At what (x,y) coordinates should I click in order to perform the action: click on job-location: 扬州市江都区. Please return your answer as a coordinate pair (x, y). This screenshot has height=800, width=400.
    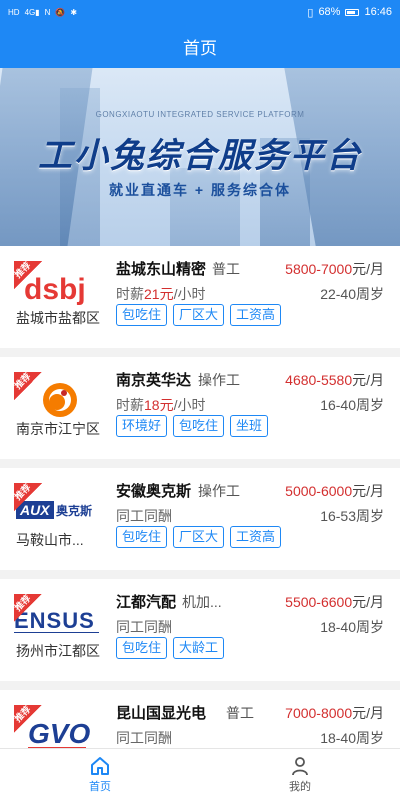
    Looking at the image, I should click on (58, 651).